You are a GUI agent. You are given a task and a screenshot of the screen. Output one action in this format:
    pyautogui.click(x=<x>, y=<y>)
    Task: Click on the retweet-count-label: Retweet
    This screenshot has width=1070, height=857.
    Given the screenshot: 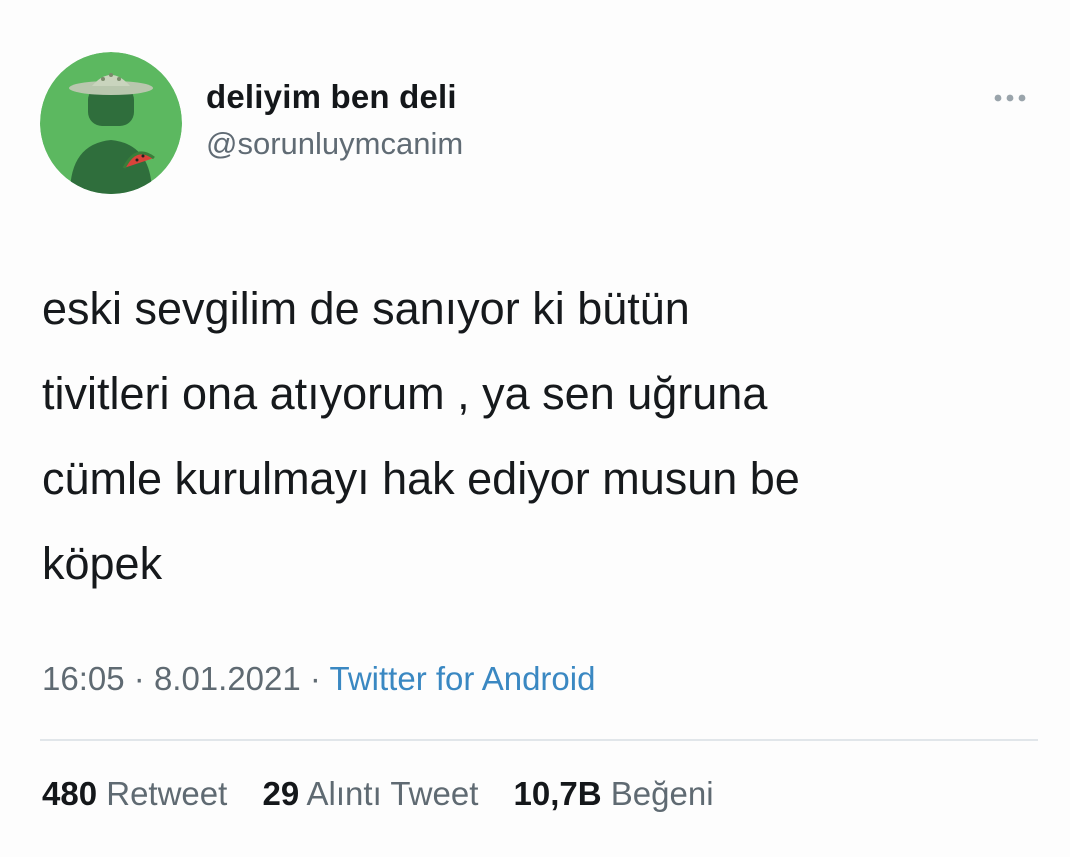 What is the action you would take?
    pyautogui.click(x=167, y=793)
    